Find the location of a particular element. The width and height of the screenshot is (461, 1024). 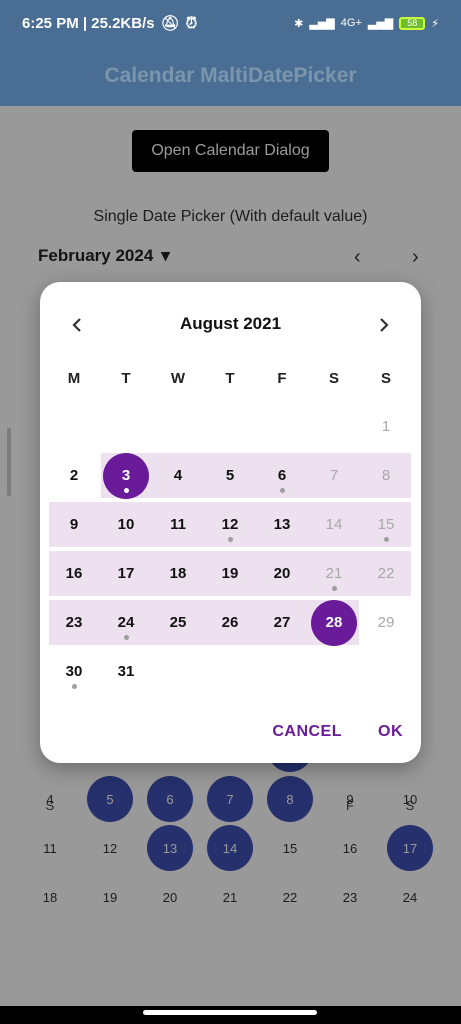

status-time: 6:25 PM | 25.2KB/s is located at coordinates (88, 23).